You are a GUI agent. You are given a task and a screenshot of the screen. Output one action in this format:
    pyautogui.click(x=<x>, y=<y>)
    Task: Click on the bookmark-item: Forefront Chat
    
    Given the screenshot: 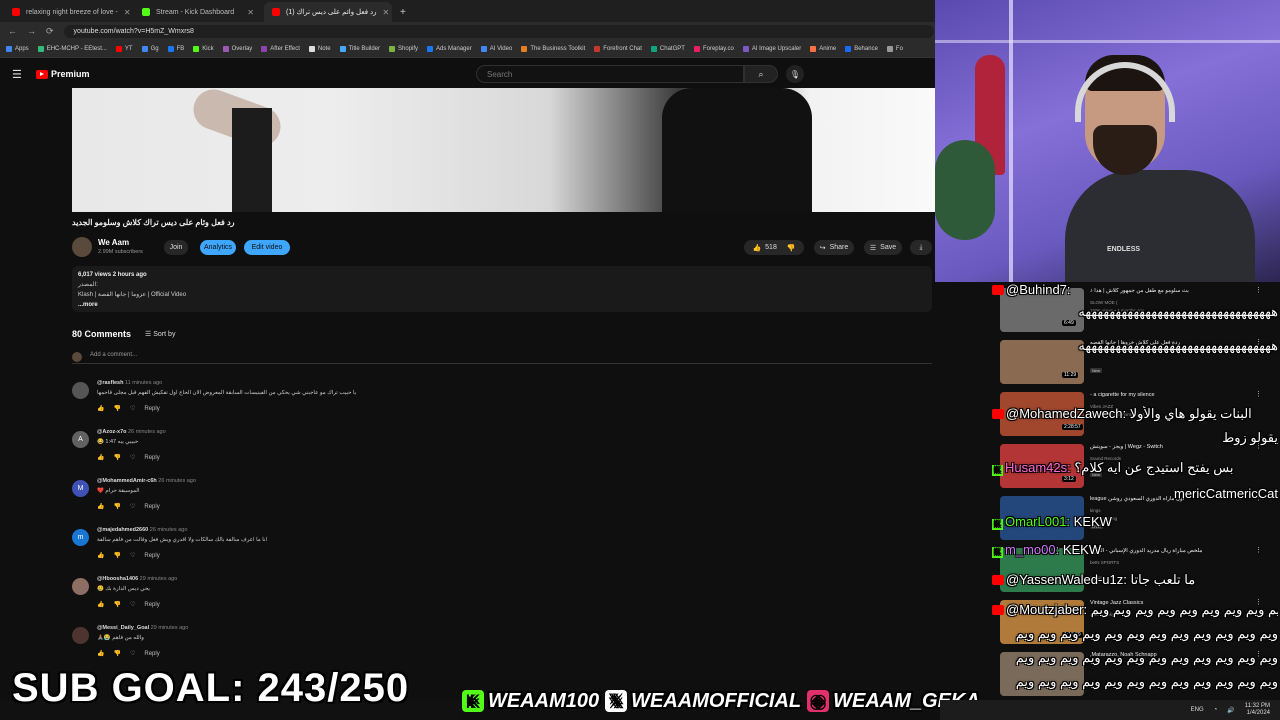 What is the action you would take?
    pyautogui.click(x=618, y=48)
    